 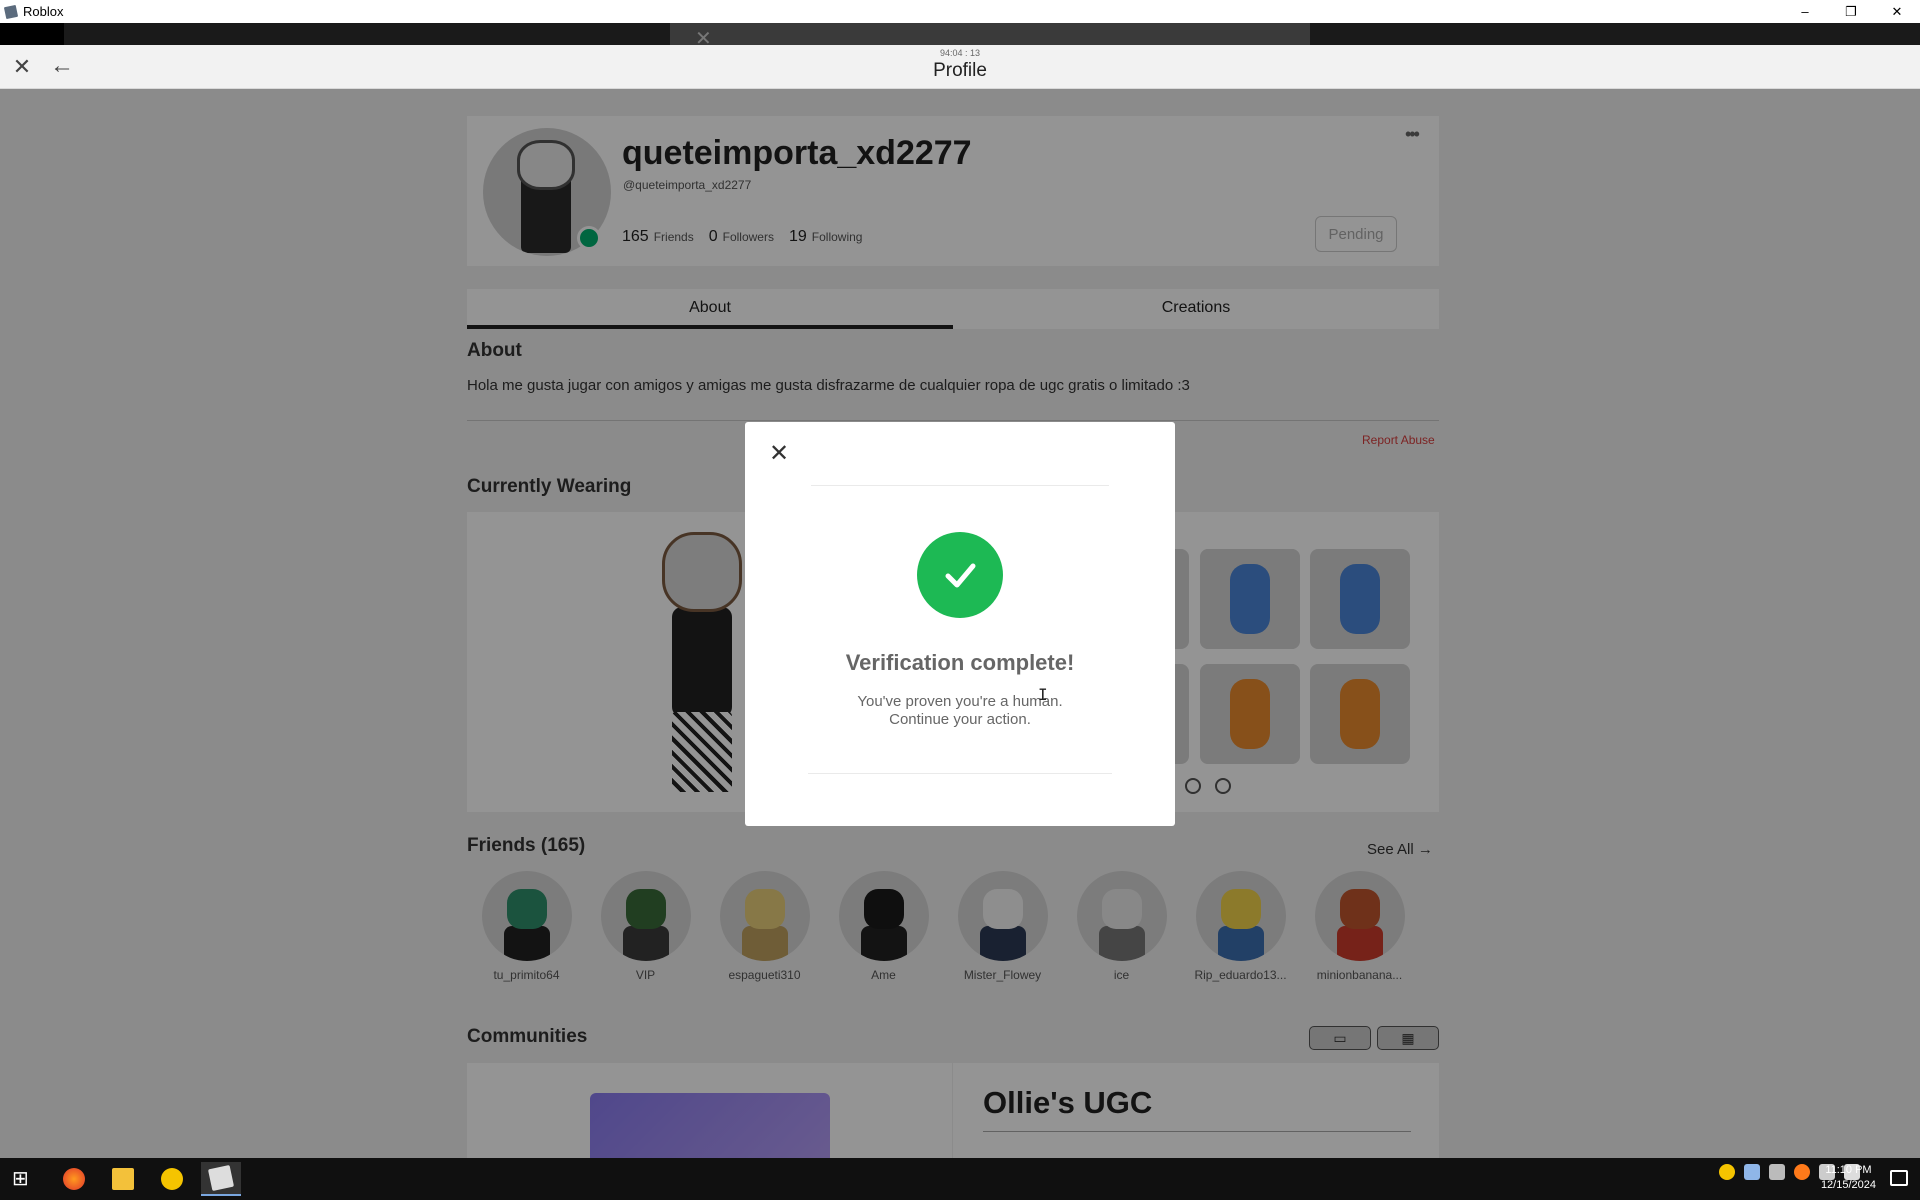 I want to click on text-cursor-icon: I, so click(x=1043, y=694).